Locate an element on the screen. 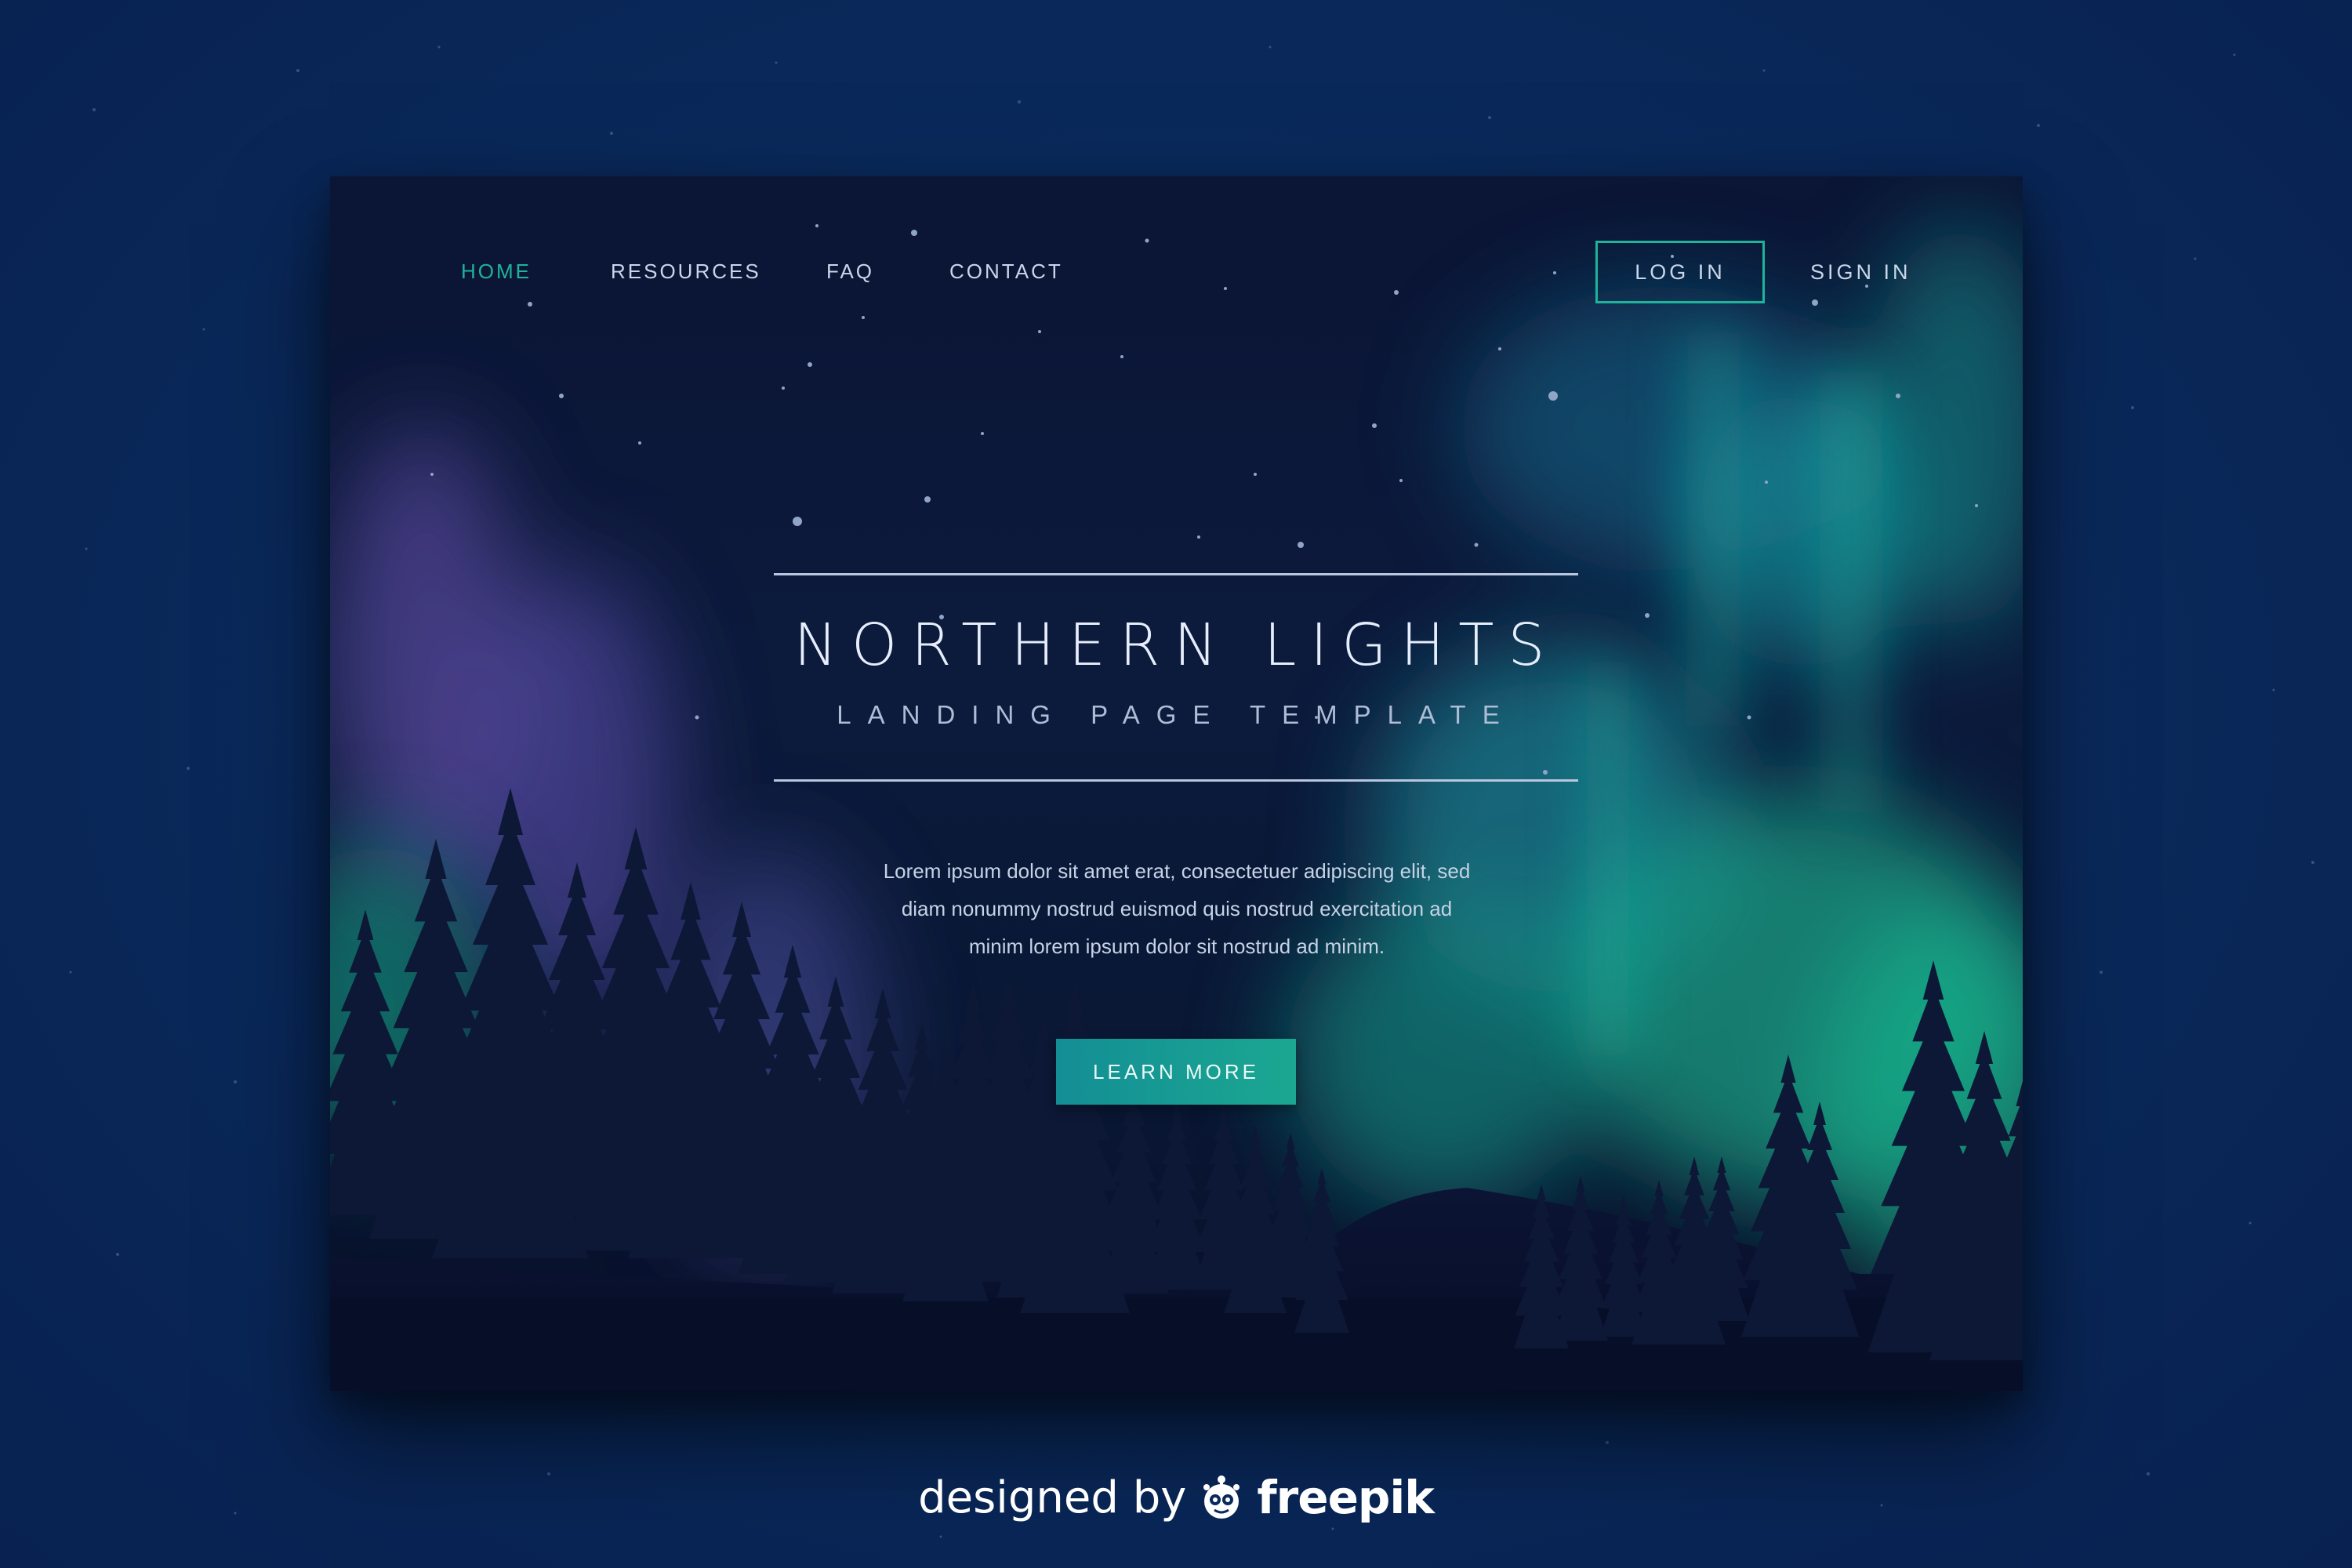 The image size is (2352, 1568). designer-credit: designed by freepik is located at coordinates (1176, 1497).